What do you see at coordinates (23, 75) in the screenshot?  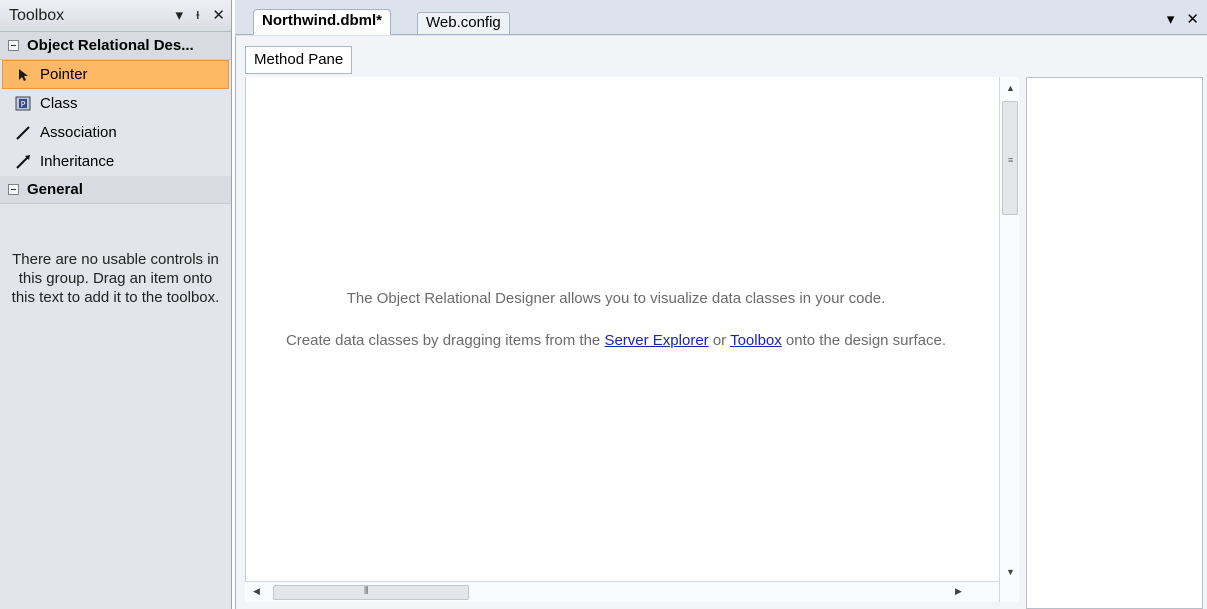 I see `pointer-icon` at bounding box center [23, 75].